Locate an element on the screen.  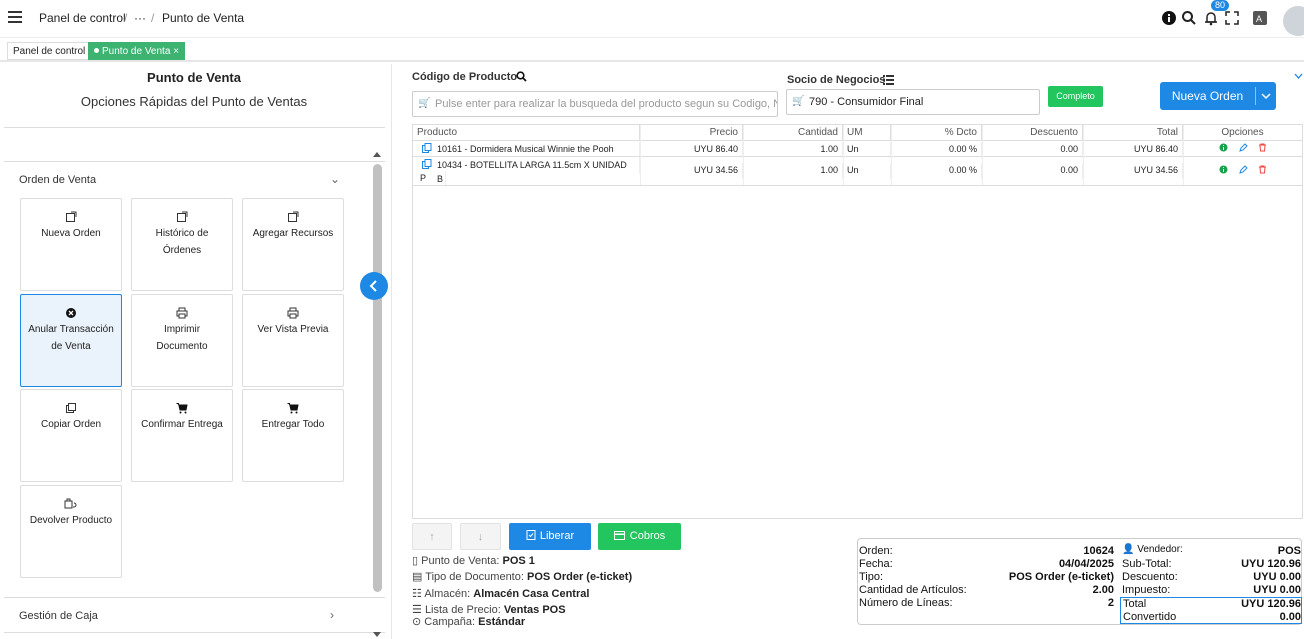
warehouse-icon: ☷ is located at coordinates (417, 594).